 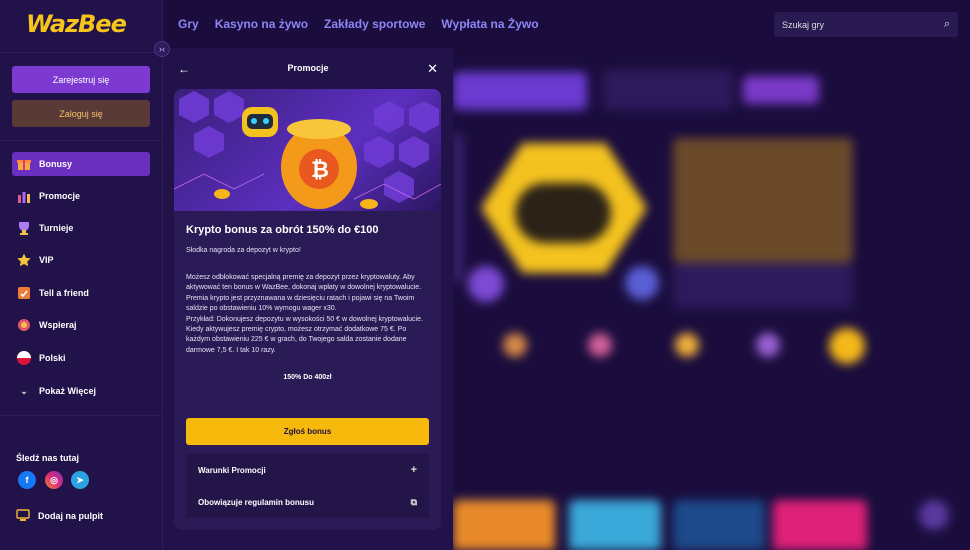 I want to click on sidebar-item-turnieje: Turnieje, so click(x=81, y=228).